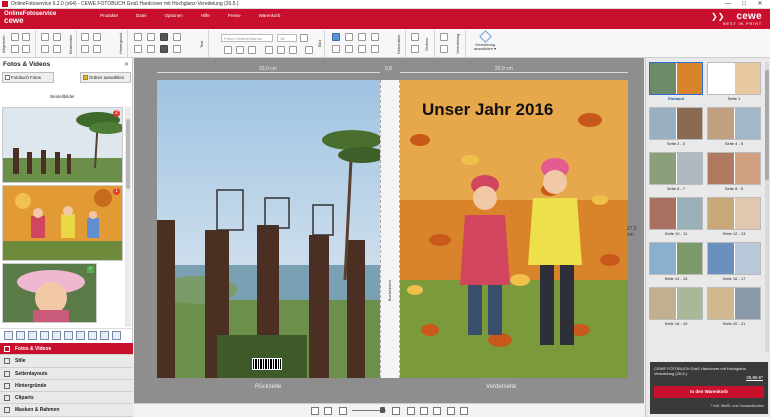 The width and height of the screenshot is (770, 417). What do you see at coordinates (104, 335) in the screenshot?
I see `layout-7-icon` at bounding box center [104, 335].